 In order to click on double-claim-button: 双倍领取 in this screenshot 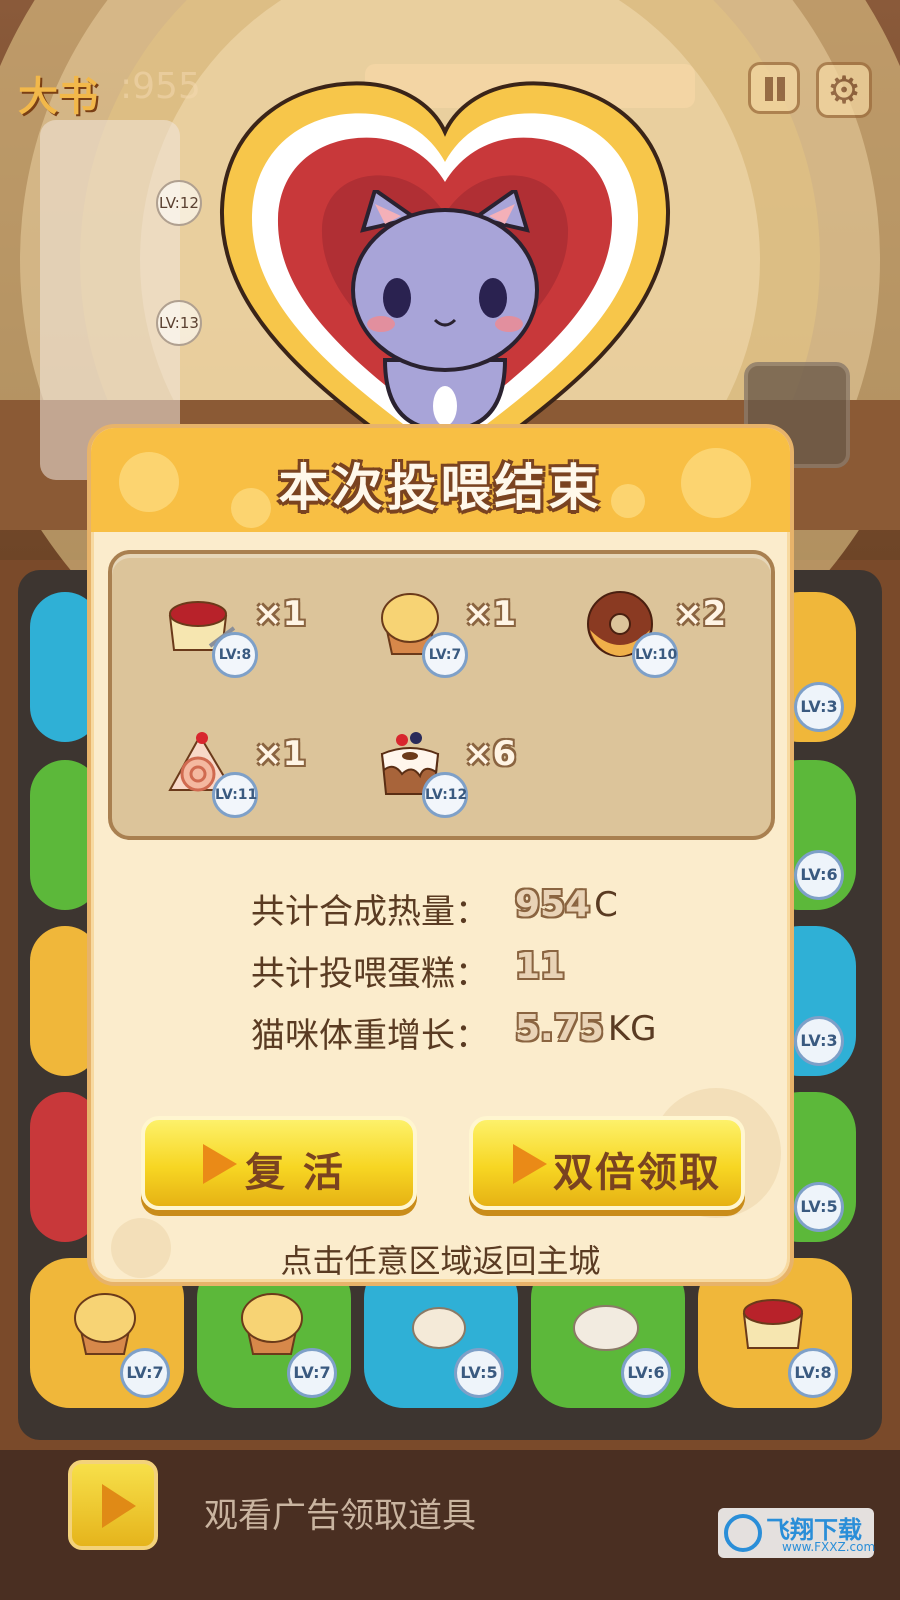, I will do `click(607, 1163)`.